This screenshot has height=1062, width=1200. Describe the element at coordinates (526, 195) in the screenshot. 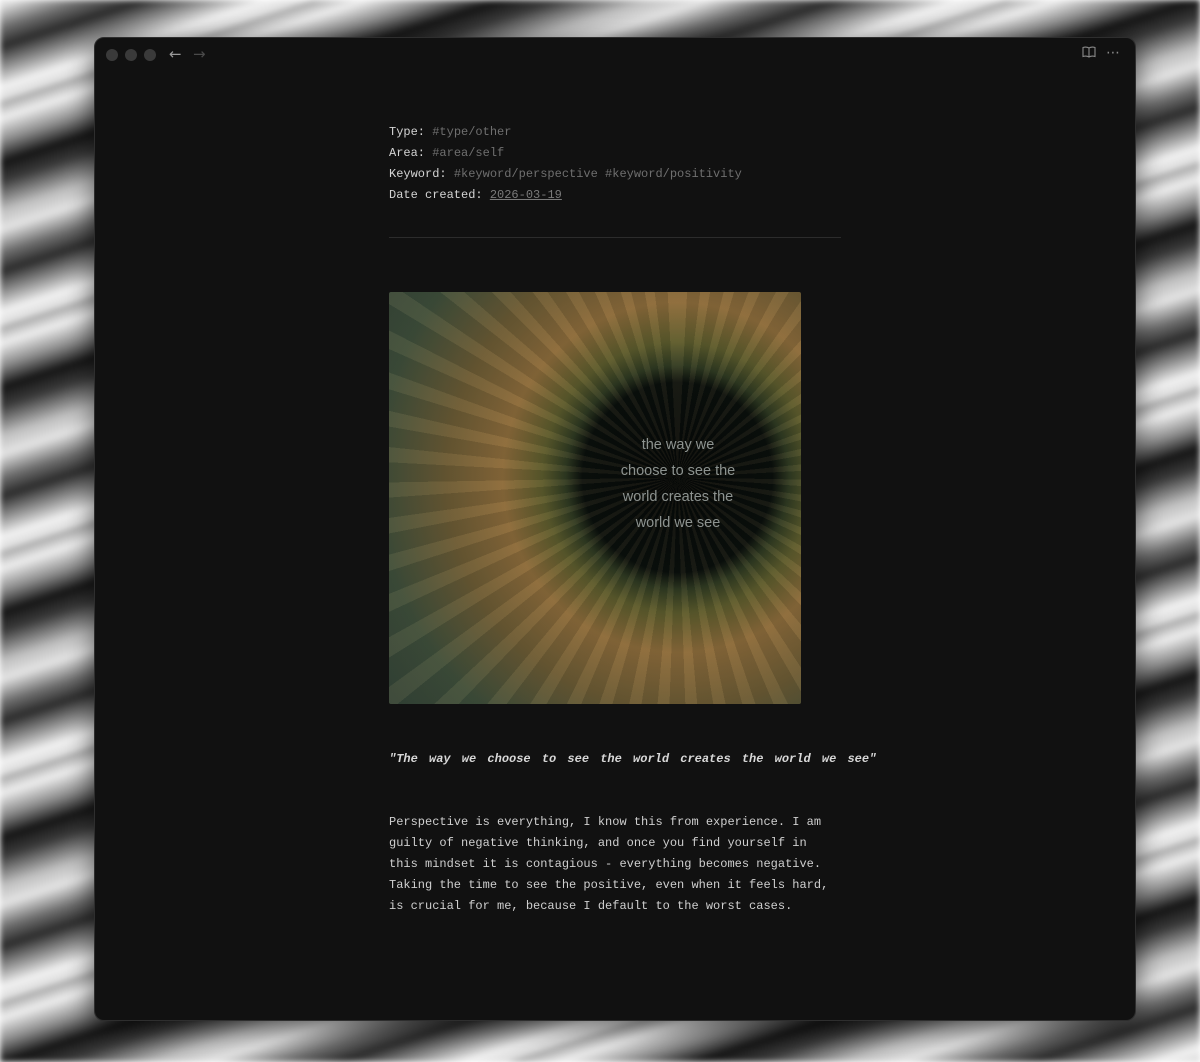

I see `date-link: 2026-03-19` at that location.